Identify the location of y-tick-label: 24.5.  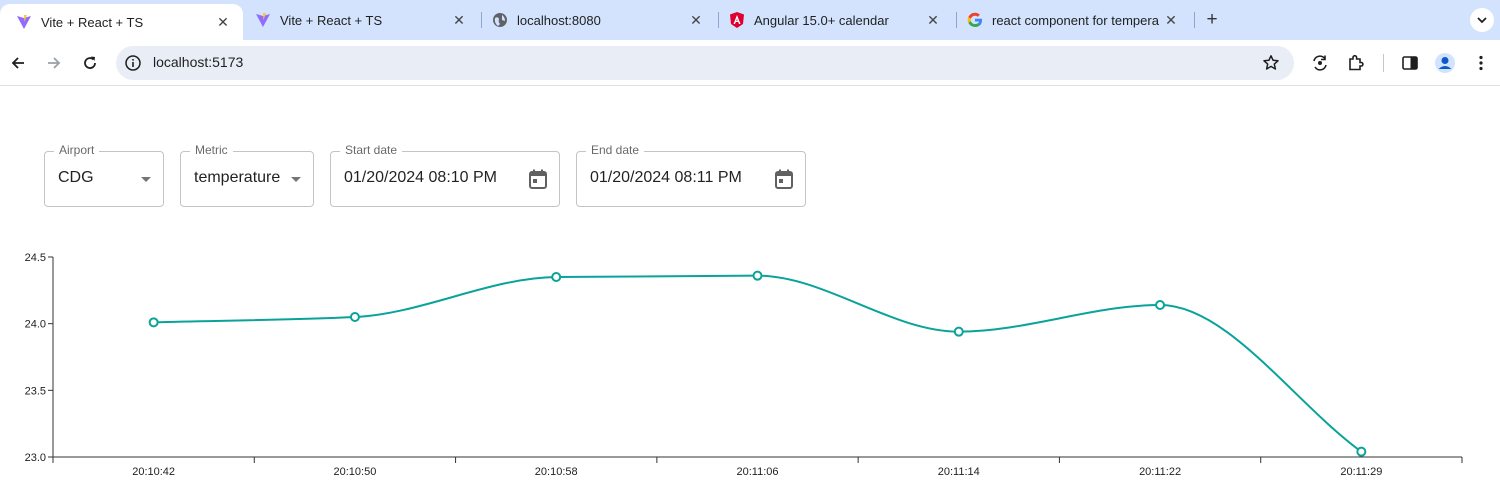
(35, 258).